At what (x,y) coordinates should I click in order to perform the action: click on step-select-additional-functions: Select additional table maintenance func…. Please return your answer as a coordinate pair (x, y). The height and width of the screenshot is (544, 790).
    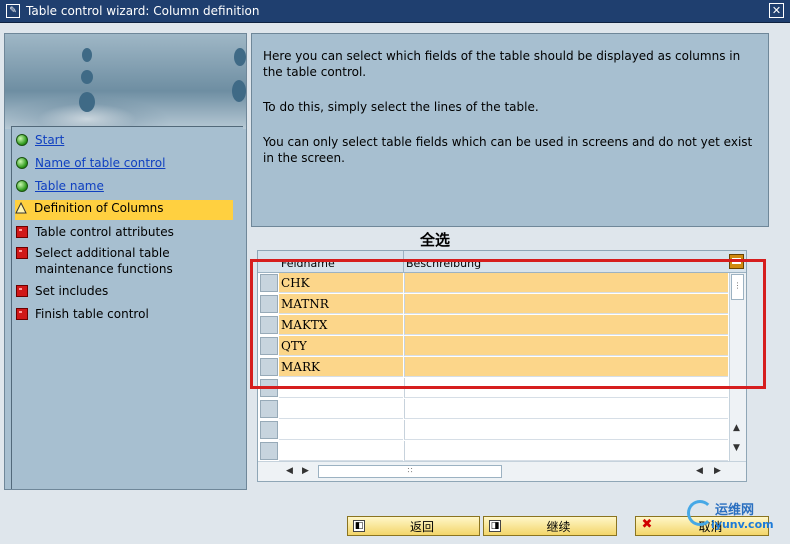
    Looking at the image, I should click on (125, 261).